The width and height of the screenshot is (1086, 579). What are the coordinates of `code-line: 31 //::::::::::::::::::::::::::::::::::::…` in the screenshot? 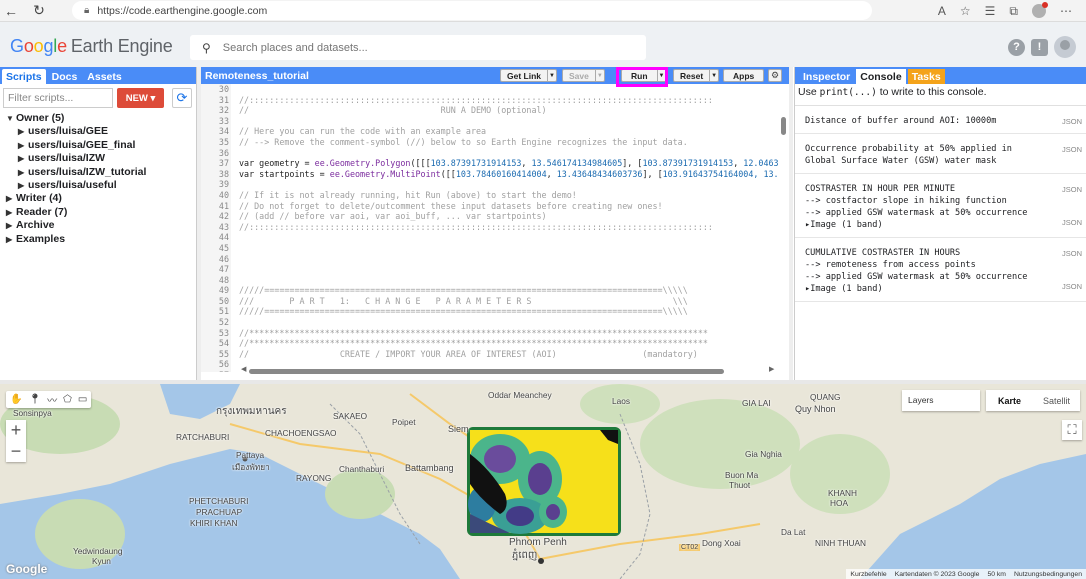 It's located at (491, 100).